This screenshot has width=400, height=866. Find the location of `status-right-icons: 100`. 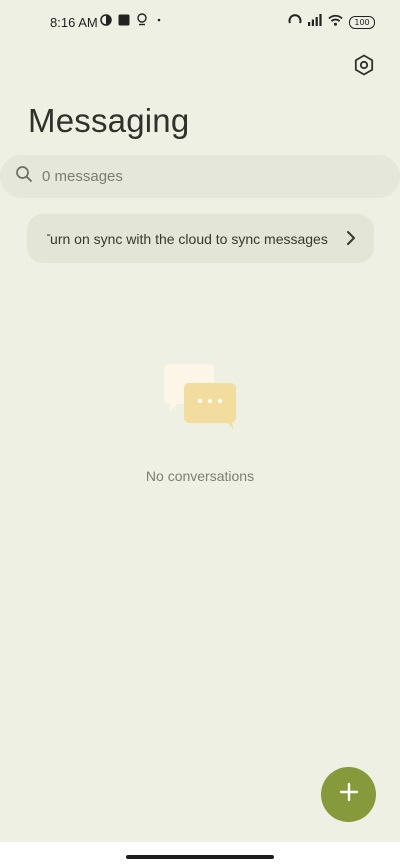

status-right-icons: 100 is located at coordinates (331, 22).